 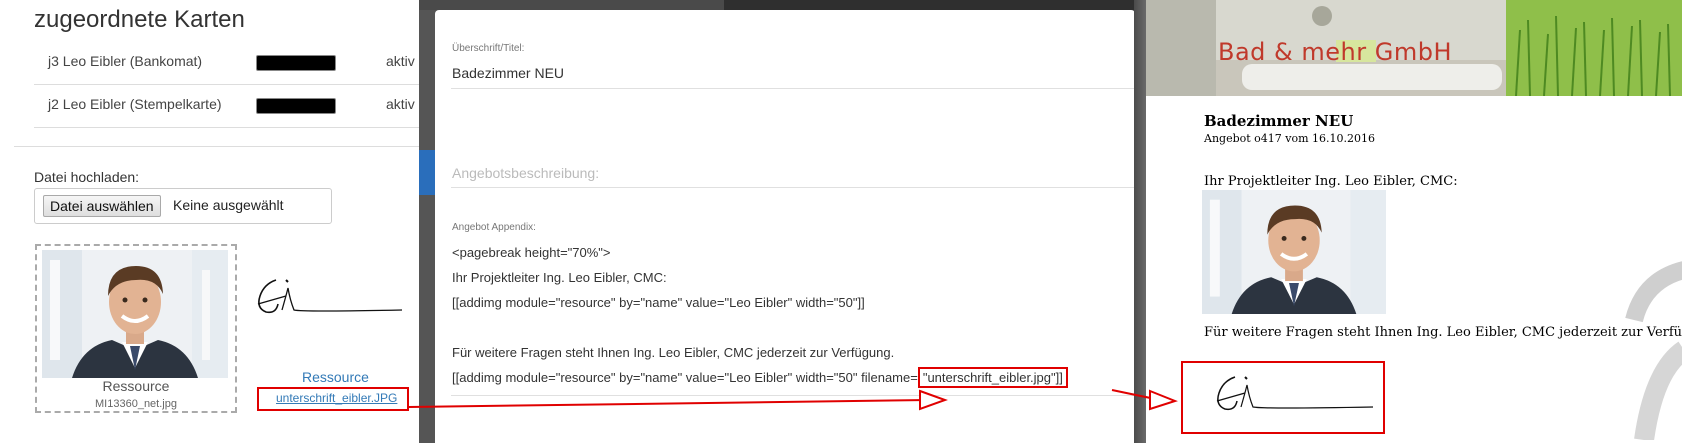 I want to click on file-upload-field: Datei auswählen Keine ausgewählt, so click(x=183, y=206).